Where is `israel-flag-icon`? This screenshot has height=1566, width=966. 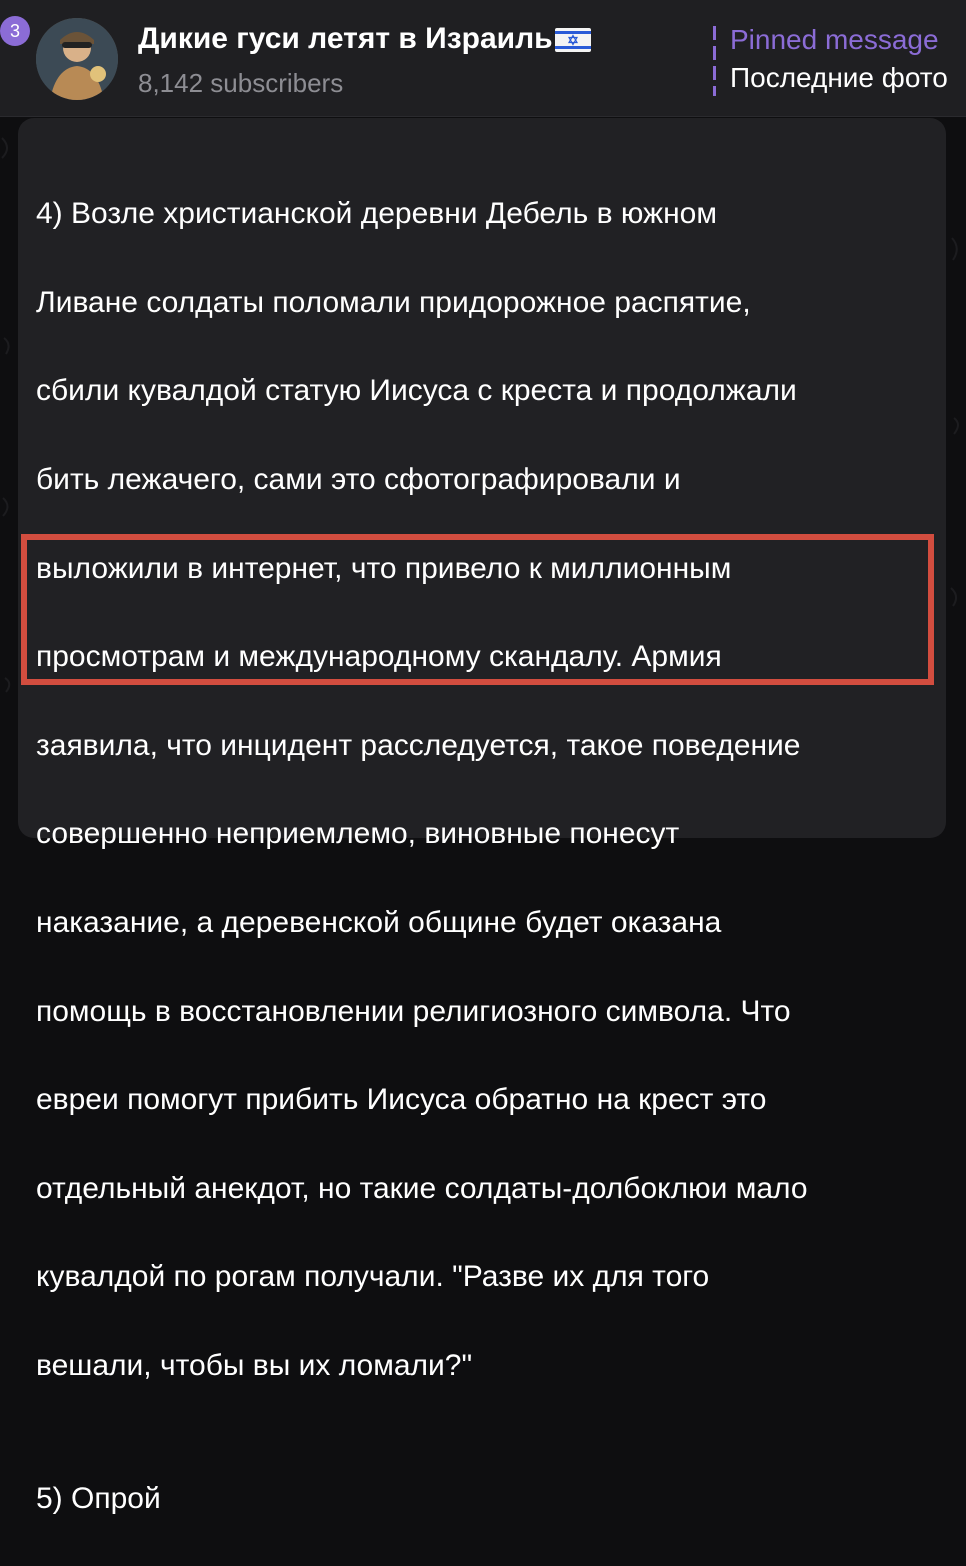
israel-flag-icon is located at coordinates (572, 40).